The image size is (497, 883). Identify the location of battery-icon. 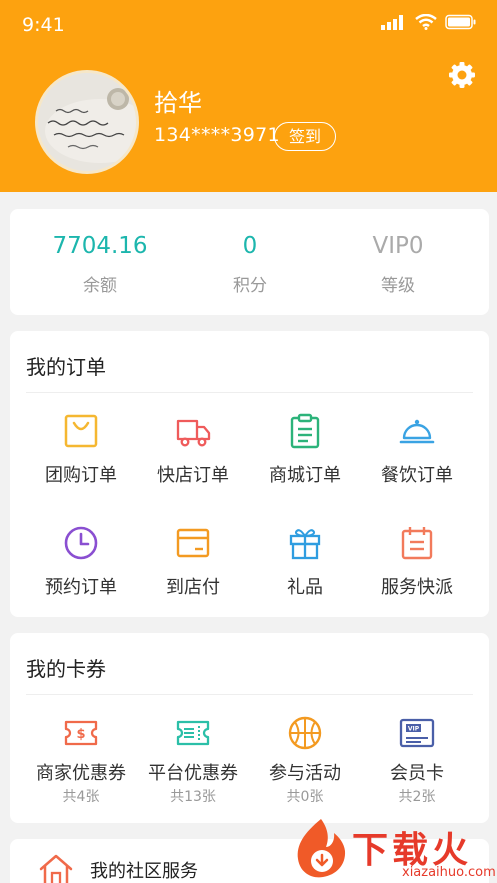
(460, 22).